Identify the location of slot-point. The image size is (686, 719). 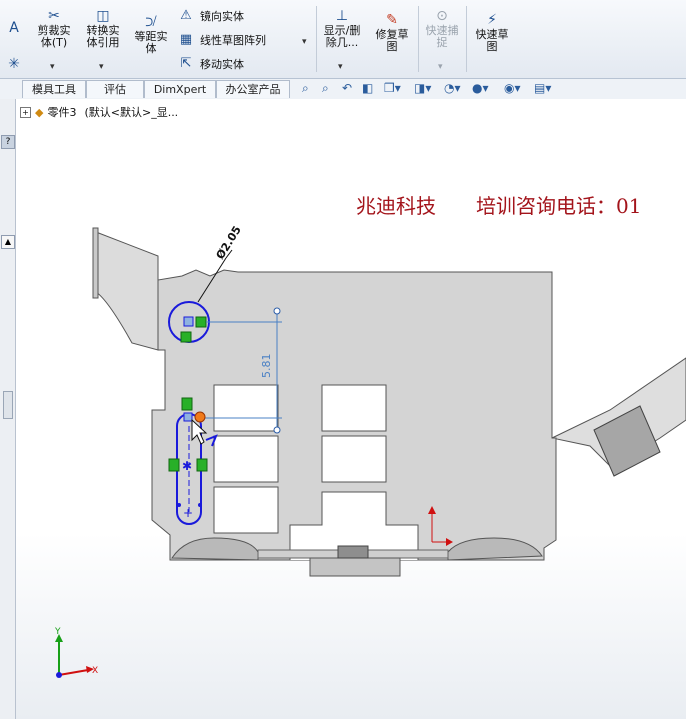
(188, 417).